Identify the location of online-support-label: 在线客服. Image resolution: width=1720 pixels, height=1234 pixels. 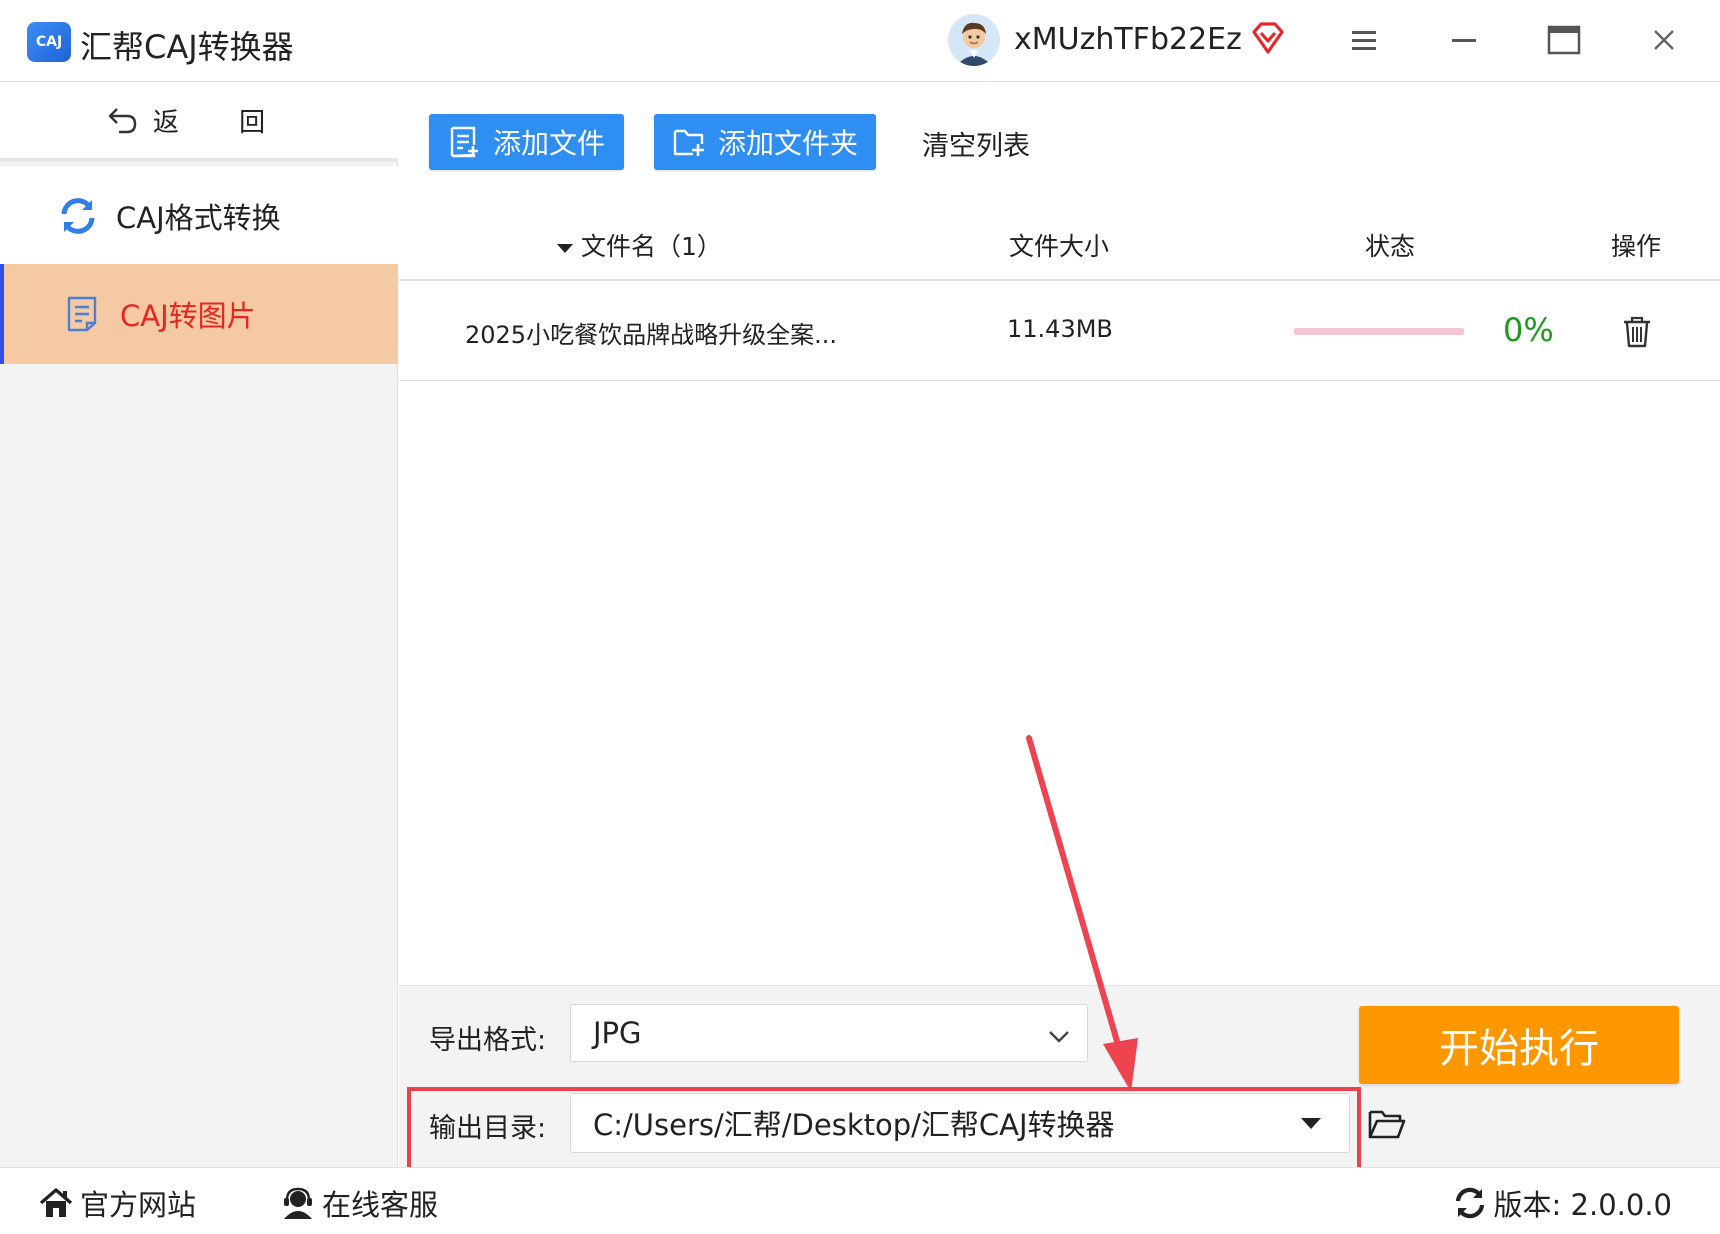
(380, 1205).